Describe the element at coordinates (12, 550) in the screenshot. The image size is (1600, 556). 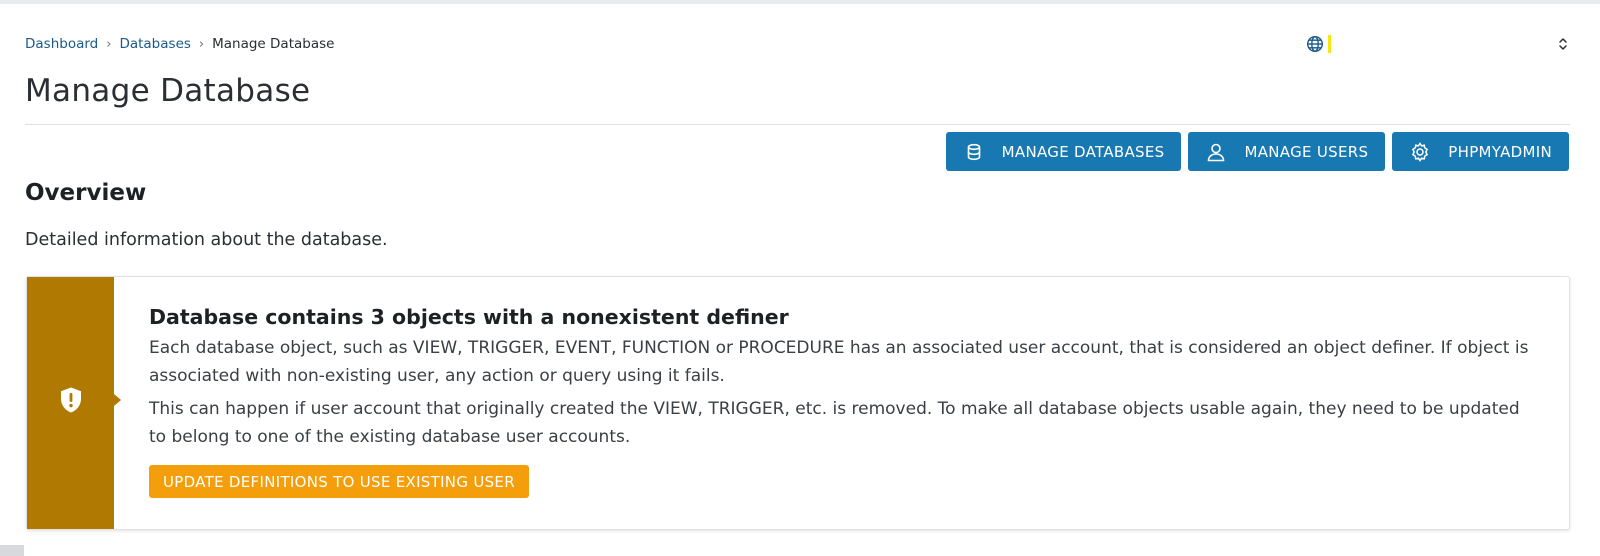
I see `scroll-corner` at that location.